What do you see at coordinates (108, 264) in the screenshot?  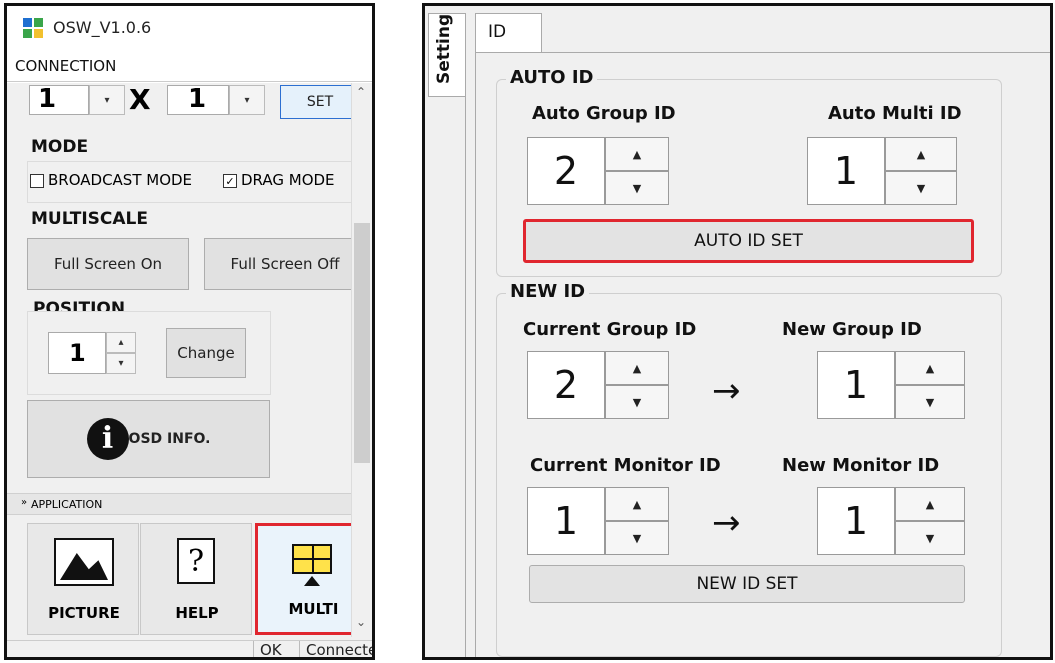 I see `full-screen-on-button: Full Screen On` at bounding box center [108, 264].